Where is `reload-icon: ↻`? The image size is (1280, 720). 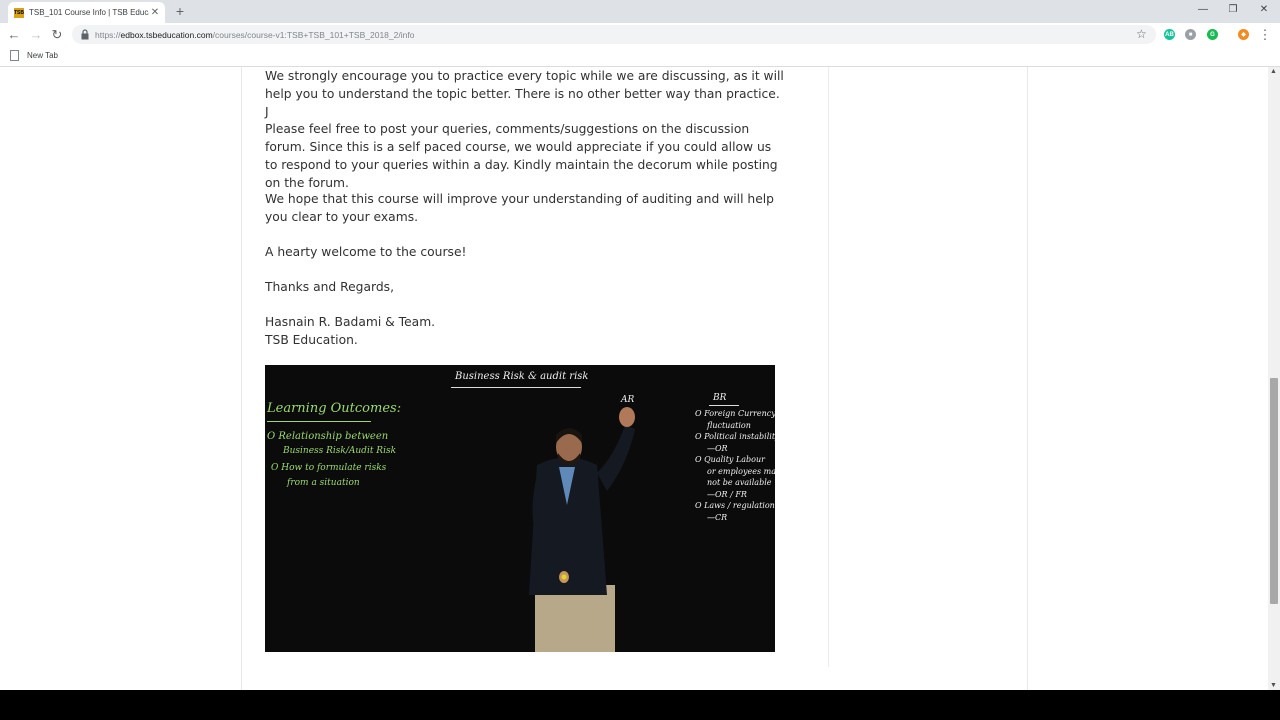
reload-icon: ↻ is located at coordinates (57, 35).